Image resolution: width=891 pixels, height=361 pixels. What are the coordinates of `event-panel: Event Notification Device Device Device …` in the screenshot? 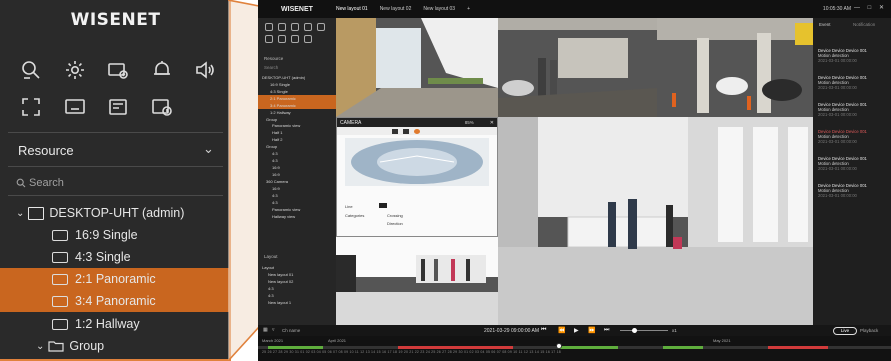 It's located at (852, 171).